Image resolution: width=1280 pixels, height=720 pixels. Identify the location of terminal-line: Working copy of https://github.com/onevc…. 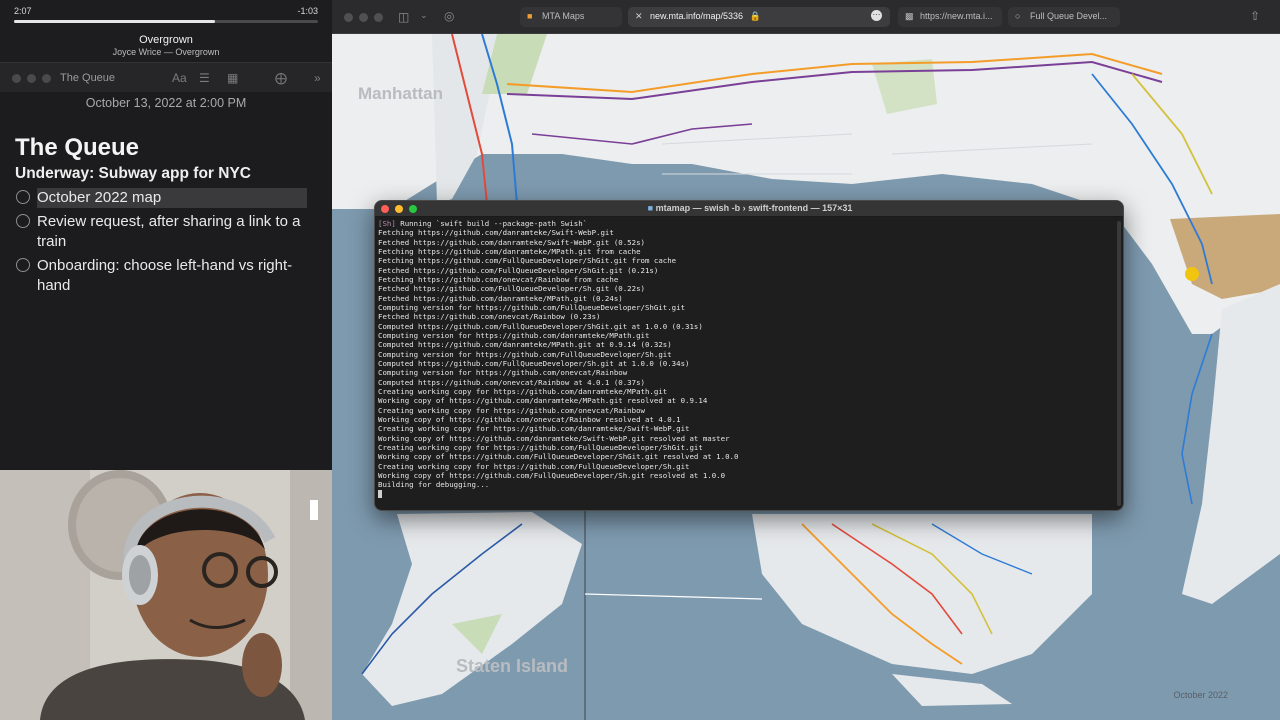
(529, 419).